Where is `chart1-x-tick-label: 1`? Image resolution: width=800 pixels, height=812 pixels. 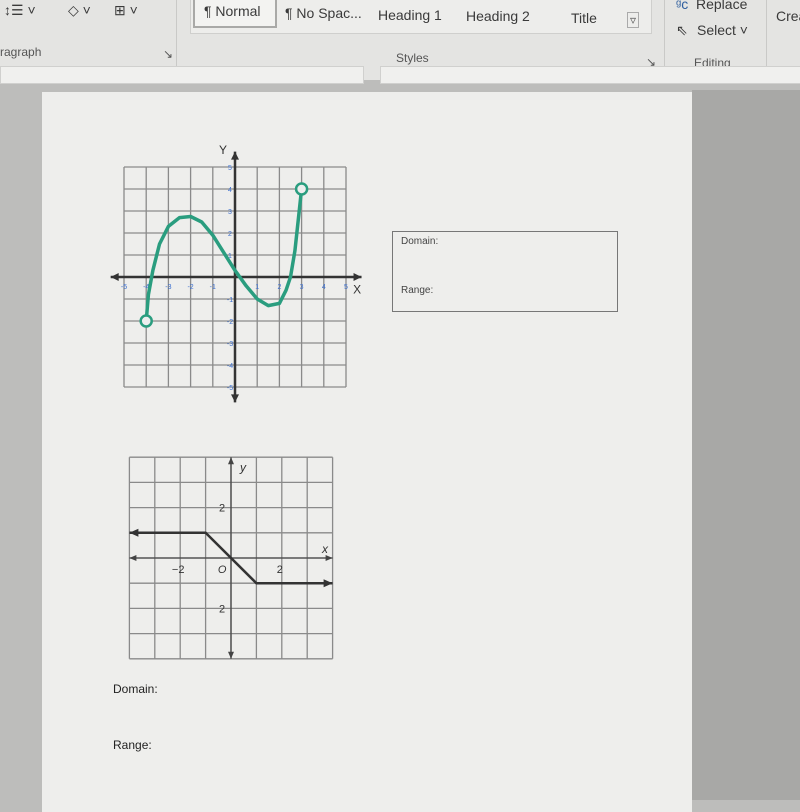
chart1-x-tick-label: 1 is located at coordinates (257, 287).